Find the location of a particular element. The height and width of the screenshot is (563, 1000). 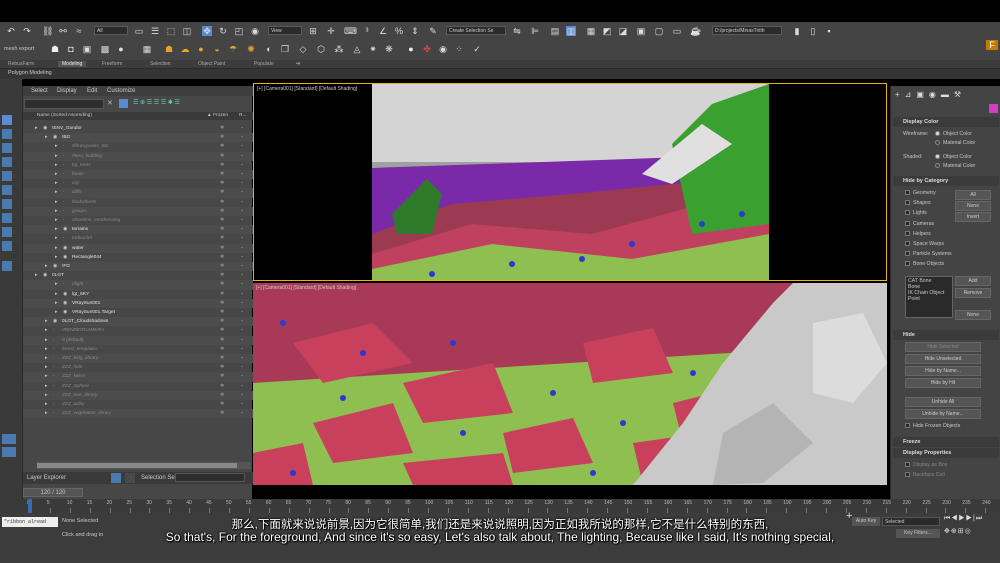

layer-row: ▸ · forest_templates ✱ ▪ is located at coordinates (138, 349).